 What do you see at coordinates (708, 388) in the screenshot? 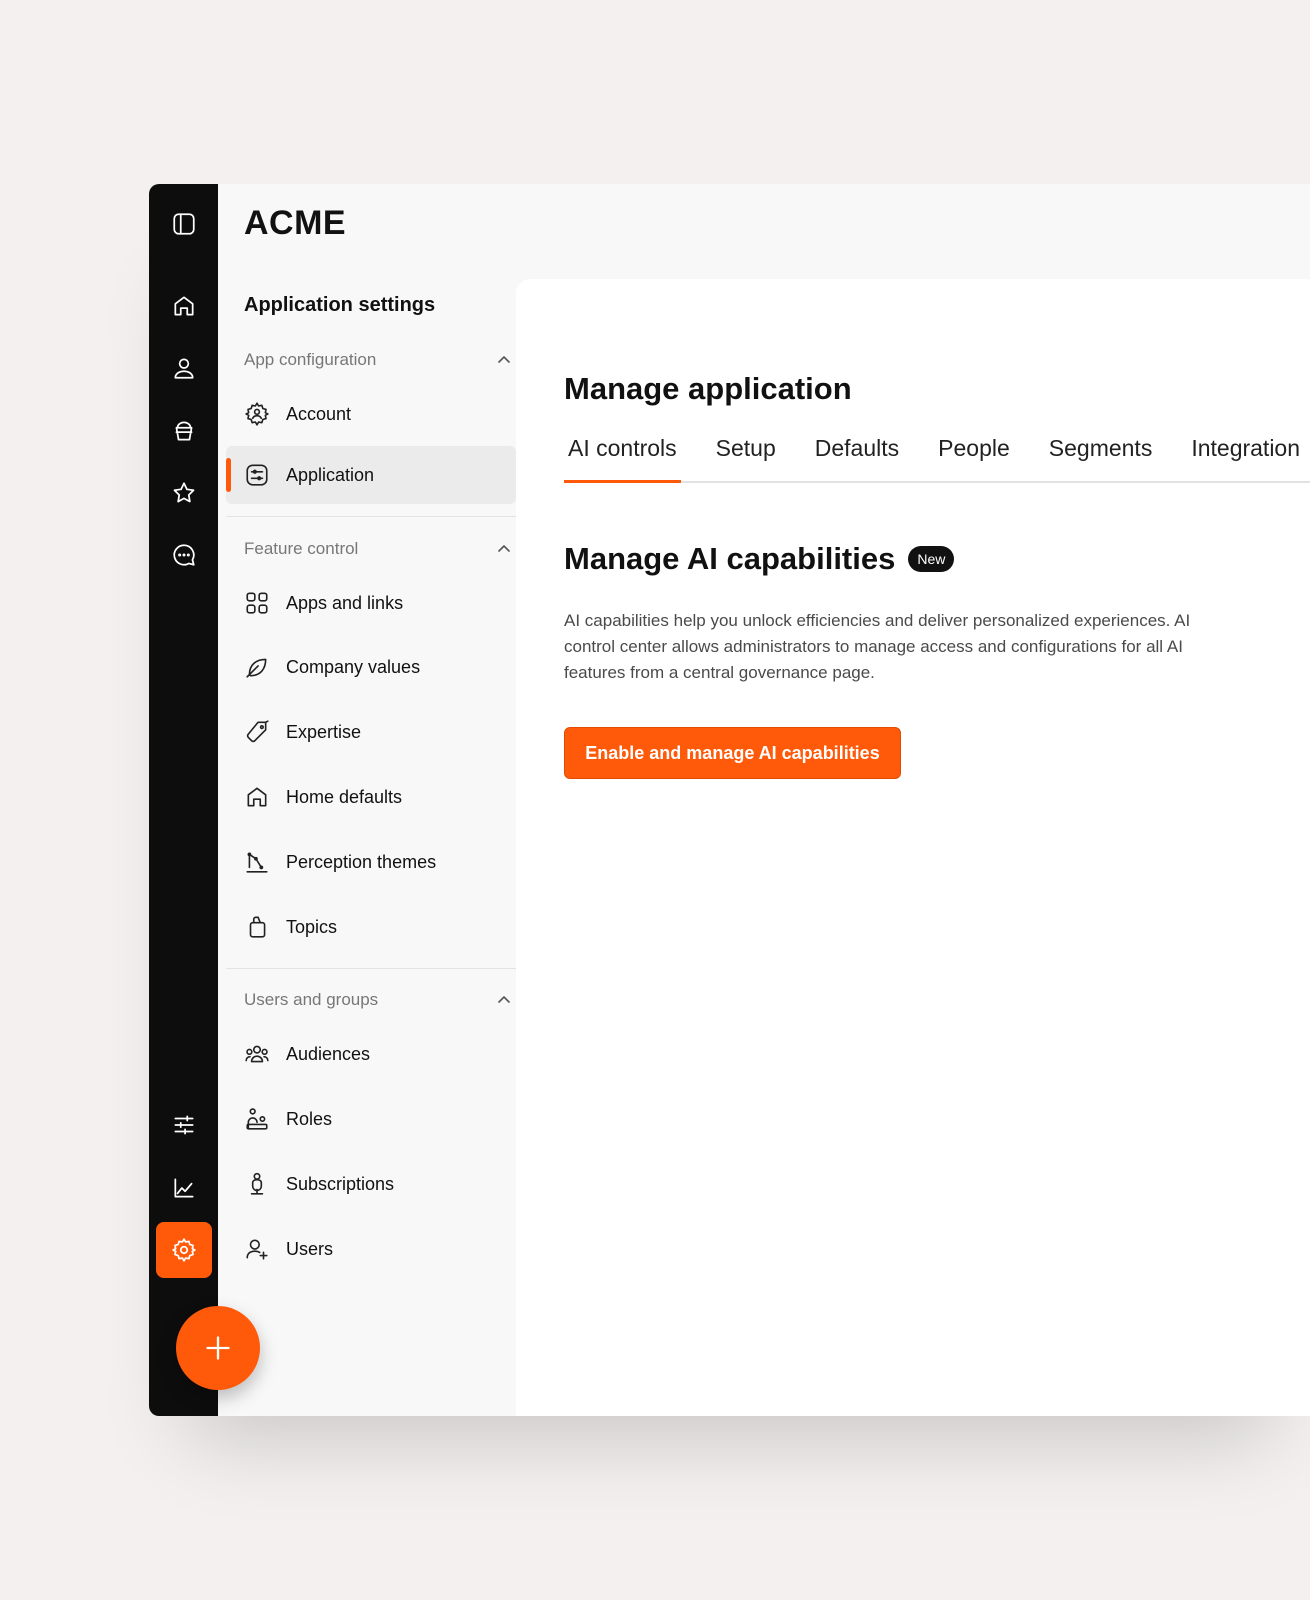
I see `page-title: Manage application` at bounding box center [708, 388].